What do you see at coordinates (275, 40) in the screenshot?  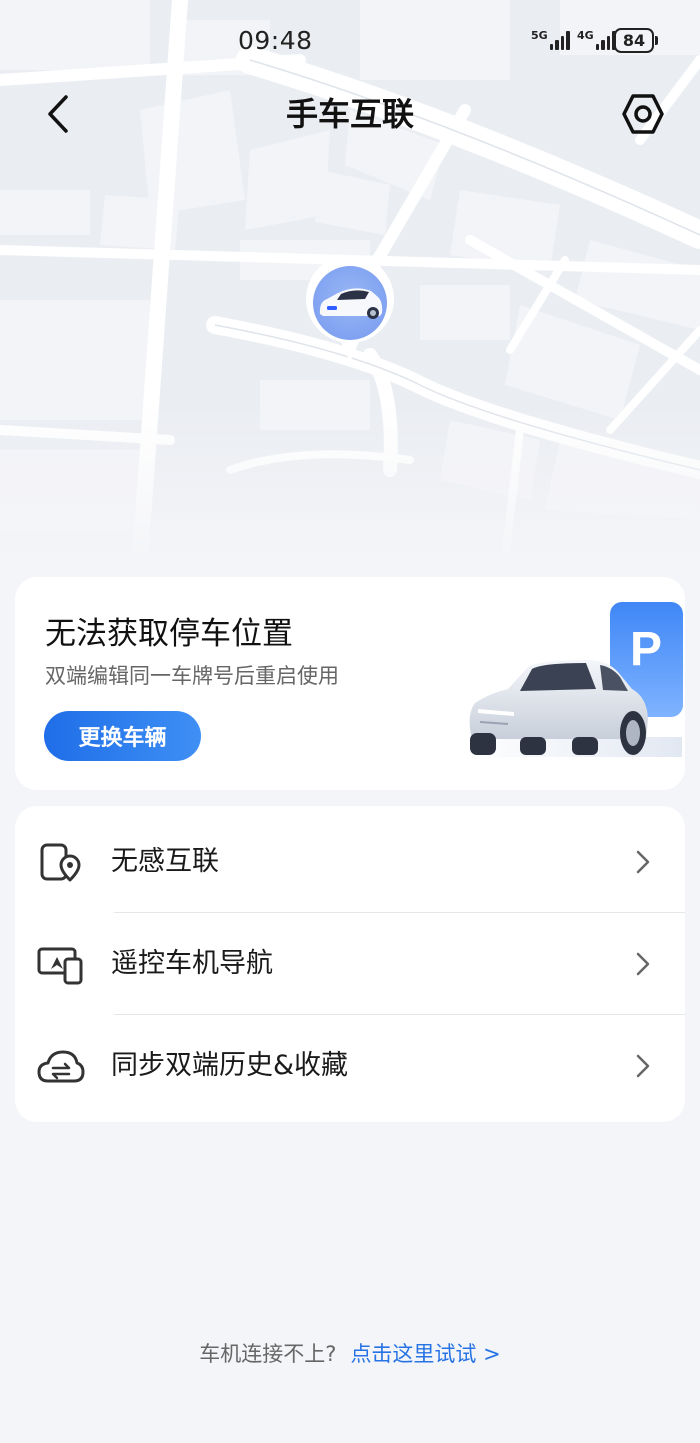 I see `status-time: 09:48` at bounding box center [275, 40].